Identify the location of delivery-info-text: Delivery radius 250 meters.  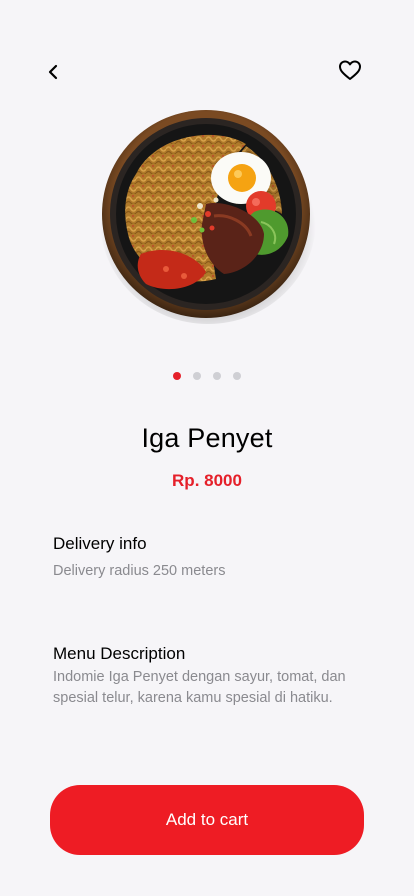
(139, 571).